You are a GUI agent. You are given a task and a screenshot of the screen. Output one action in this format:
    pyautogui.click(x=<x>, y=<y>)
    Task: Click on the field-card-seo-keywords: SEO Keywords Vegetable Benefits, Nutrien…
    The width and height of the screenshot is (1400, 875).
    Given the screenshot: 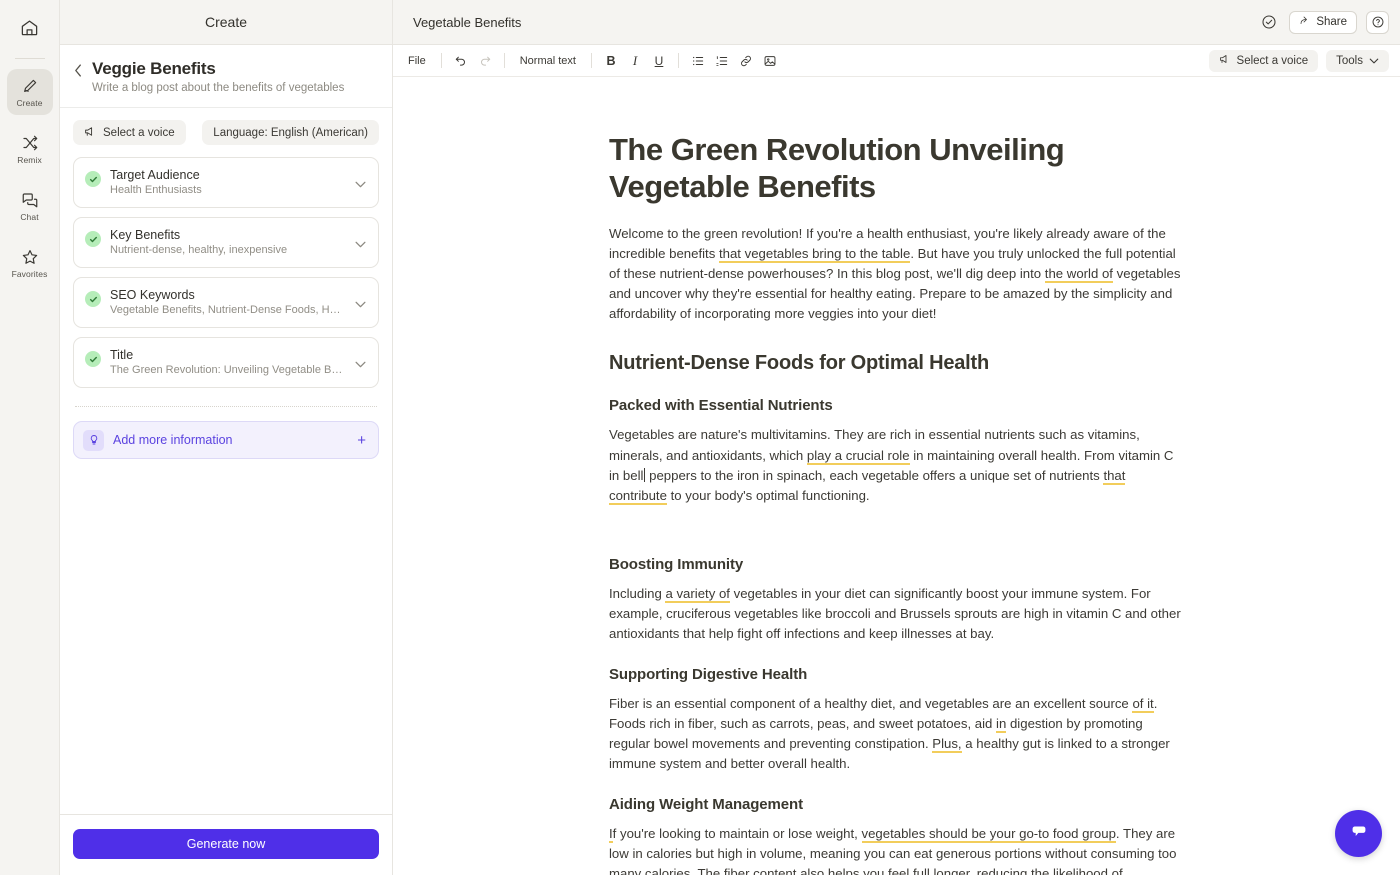 What is the action you would take?
    pyautogui.click(x=226, y=302)
    